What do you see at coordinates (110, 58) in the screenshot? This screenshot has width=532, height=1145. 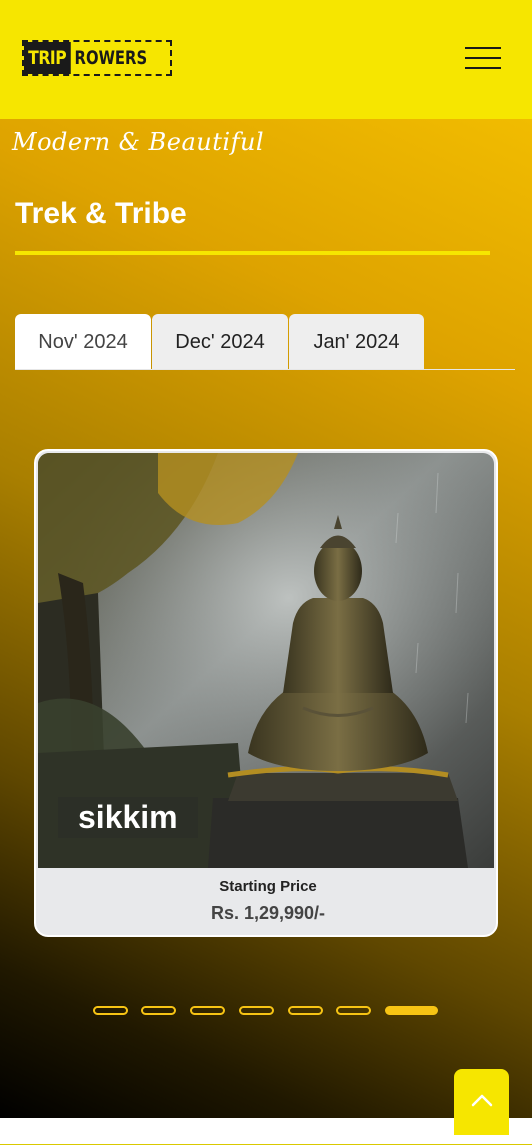 I see `logo-text-rowers: ROWERS` at bounding box center [110, 58].